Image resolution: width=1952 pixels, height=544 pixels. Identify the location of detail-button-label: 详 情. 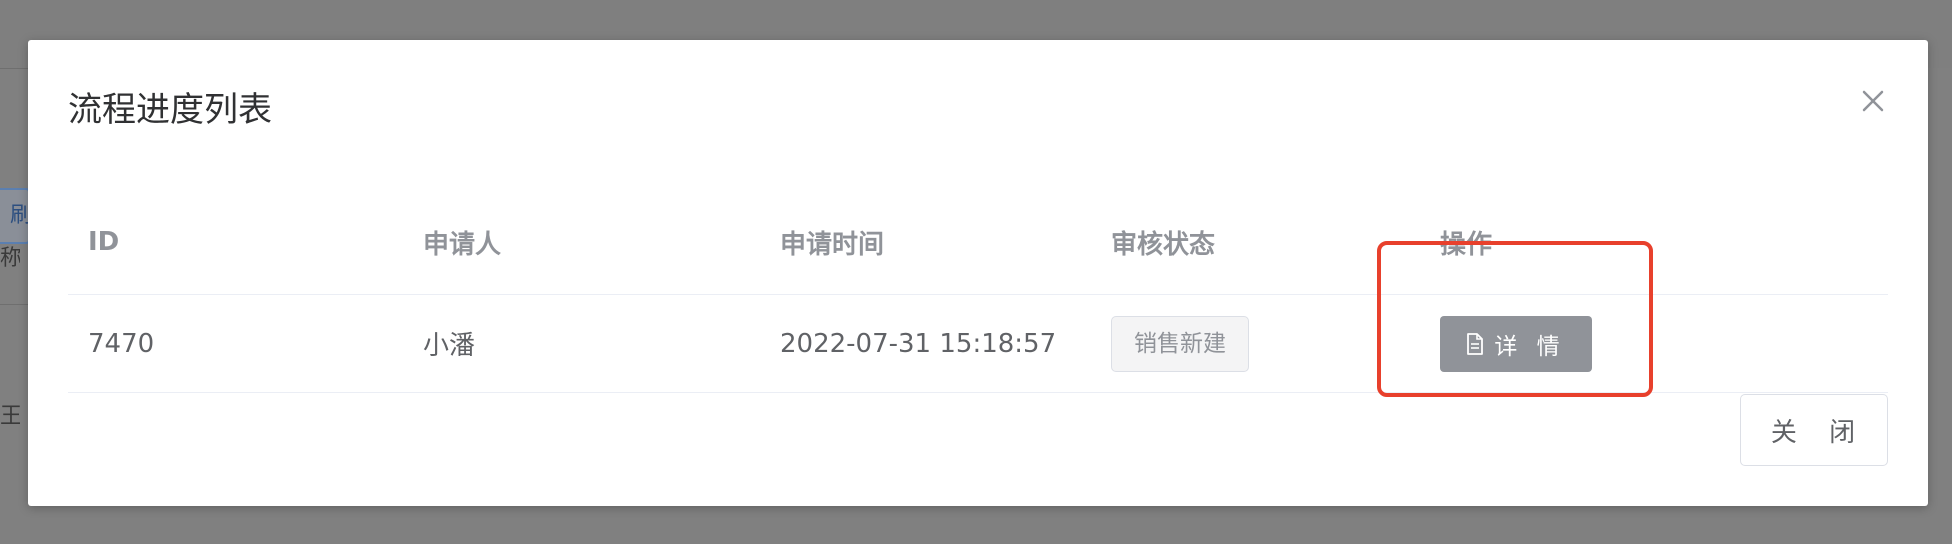
(1530, 346).